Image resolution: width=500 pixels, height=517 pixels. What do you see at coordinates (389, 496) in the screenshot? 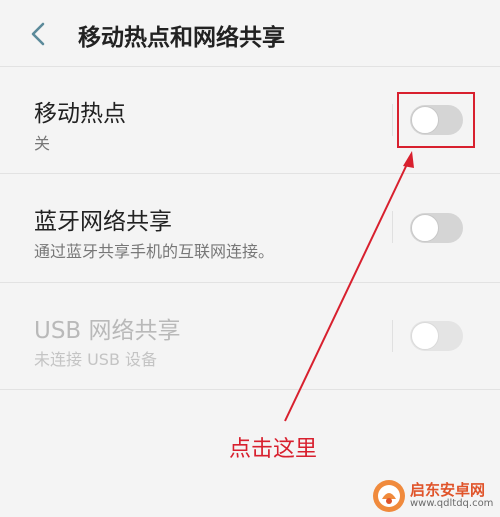
I see `watermark-logo-icon` at bounding box center [389, 496].